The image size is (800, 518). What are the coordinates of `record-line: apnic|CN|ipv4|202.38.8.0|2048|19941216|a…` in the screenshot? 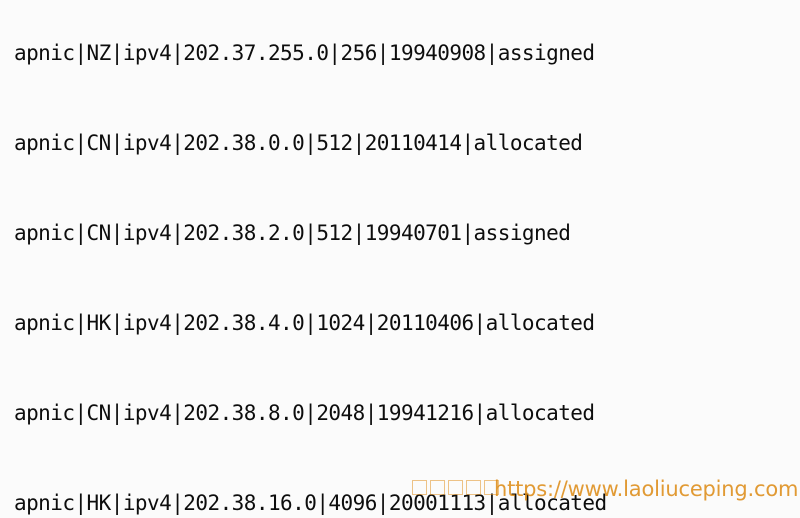 It's located at (304, 413).